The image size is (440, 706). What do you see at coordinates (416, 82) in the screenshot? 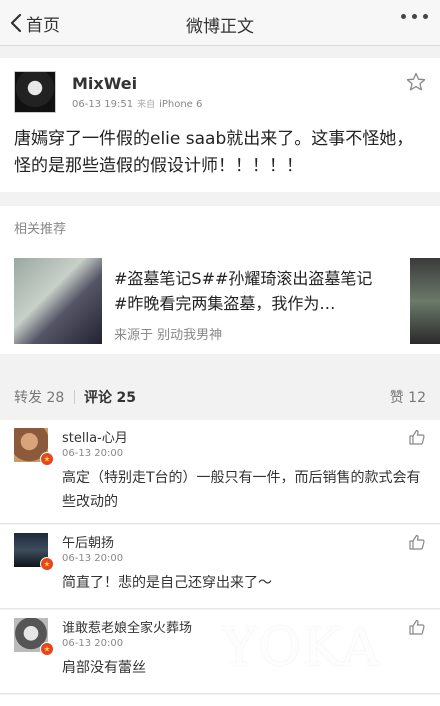
I see `favorite-star-icon` at bounding box center [416, 82].